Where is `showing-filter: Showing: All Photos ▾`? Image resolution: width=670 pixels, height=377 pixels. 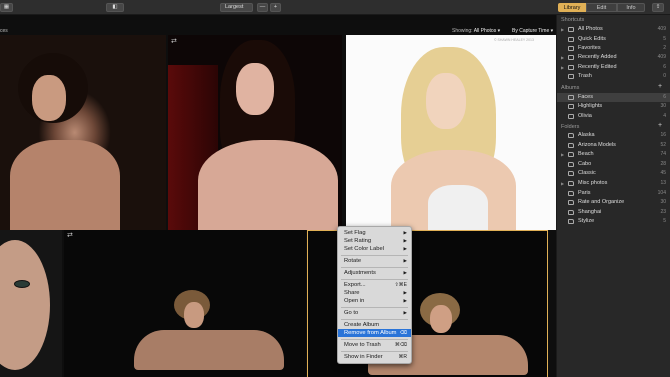 showing-filter: Showing: All Photos ▾ is located at coordinates (476, 31).